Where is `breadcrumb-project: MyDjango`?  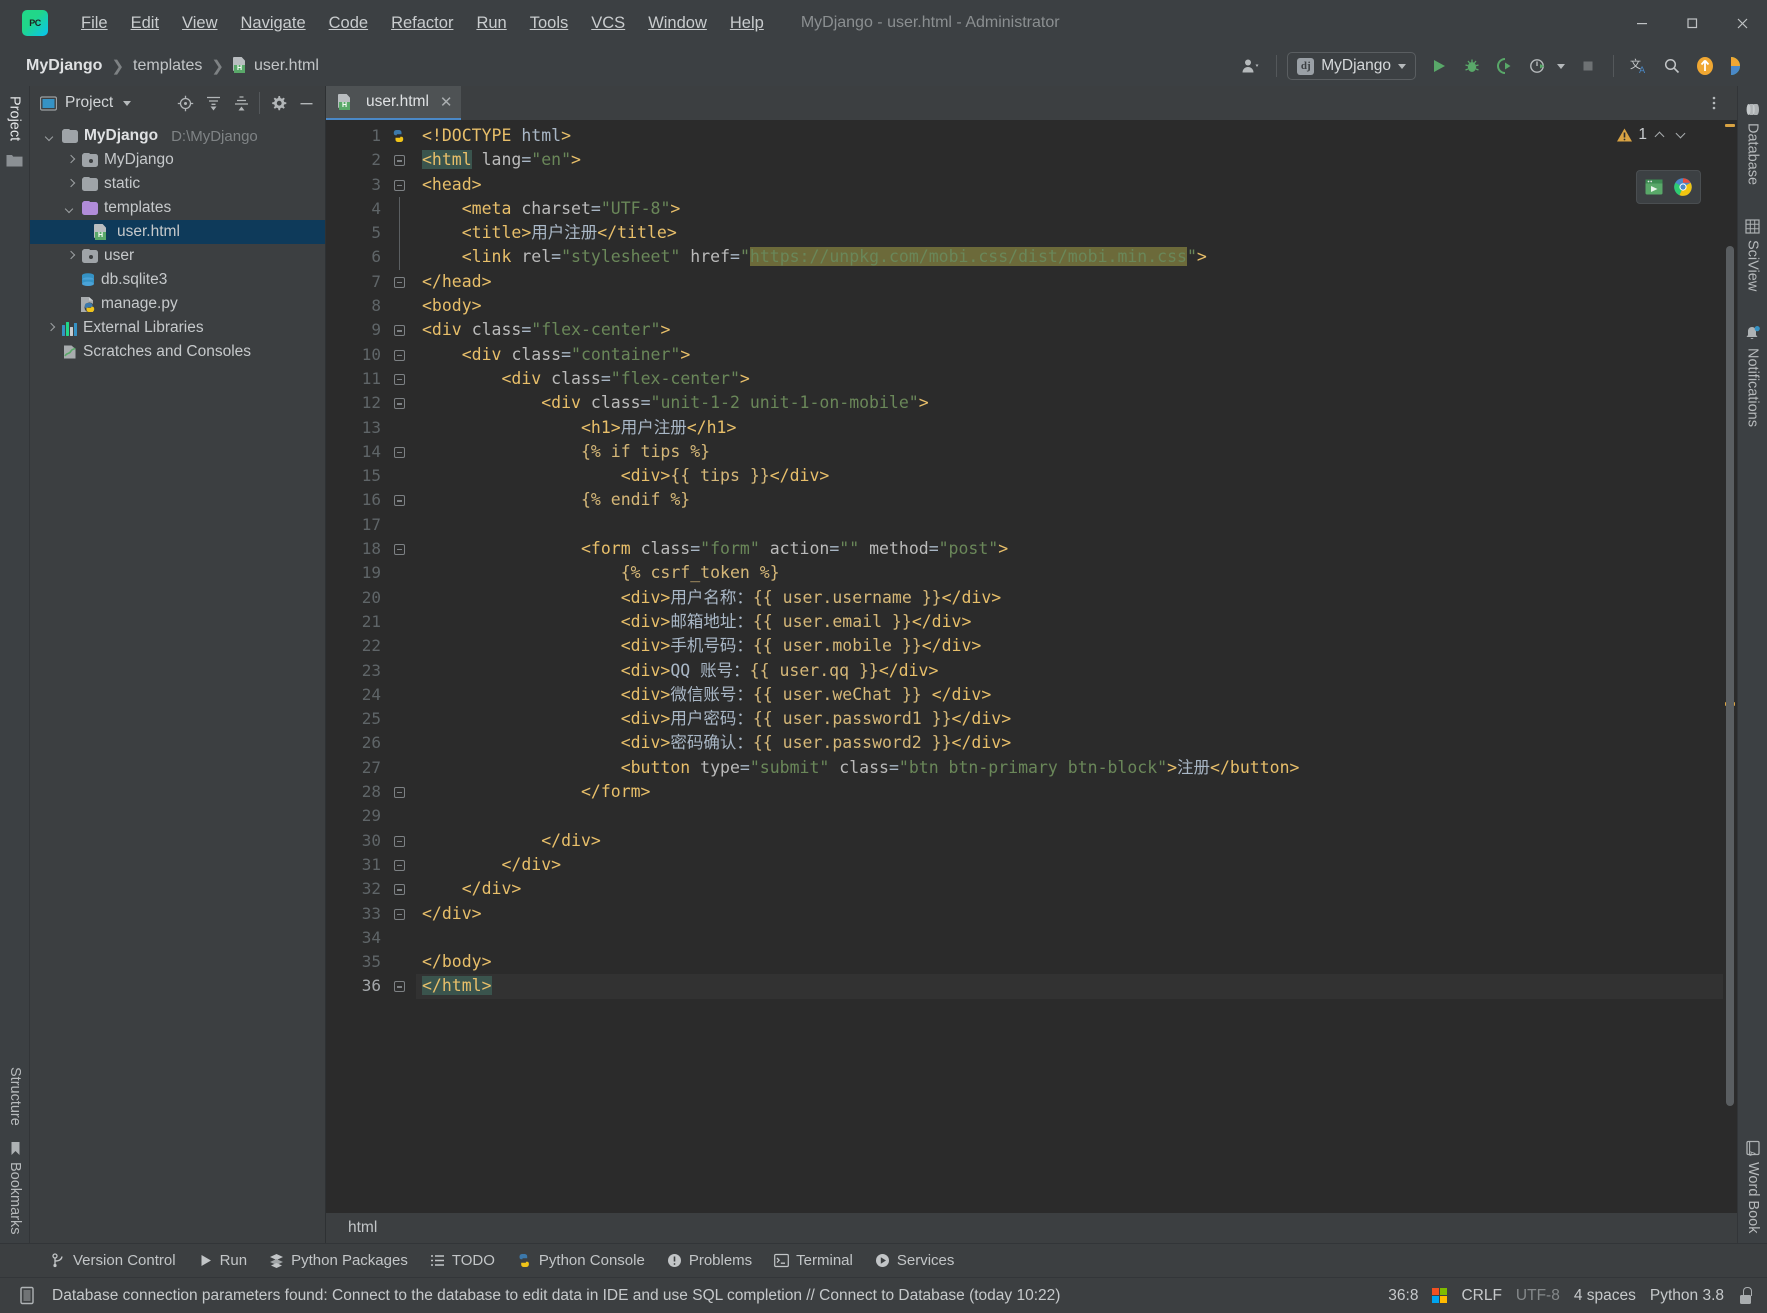 breadcrumb-project: MyDjango is located at coordinates (64, 66).